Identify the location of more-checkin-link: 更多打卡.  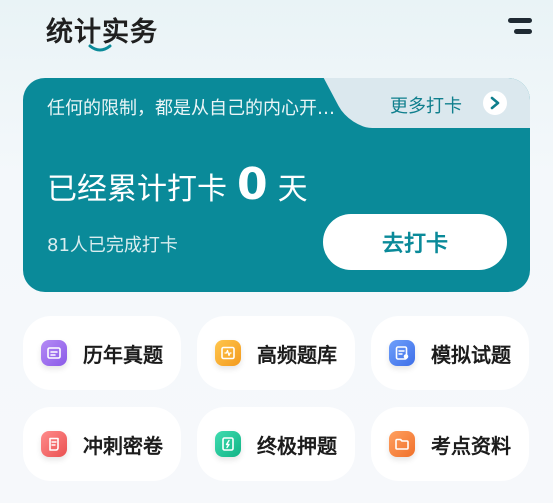
(446, 103).